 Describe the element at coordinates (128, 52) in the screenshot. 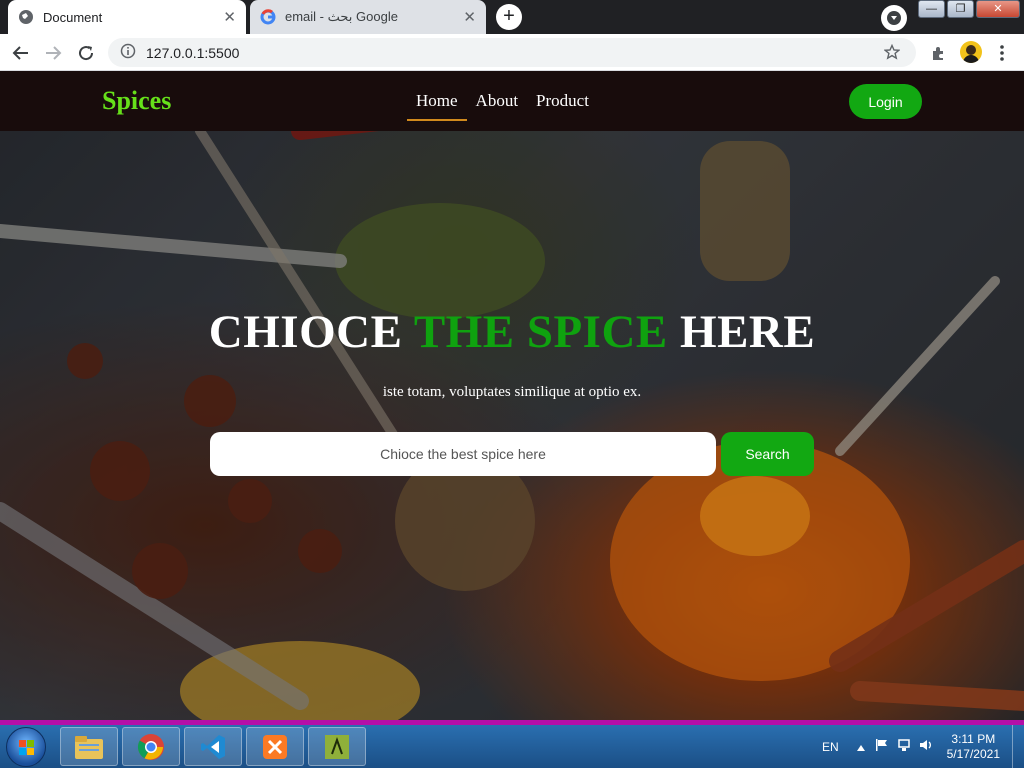

I see `site-info-icon` at that location.